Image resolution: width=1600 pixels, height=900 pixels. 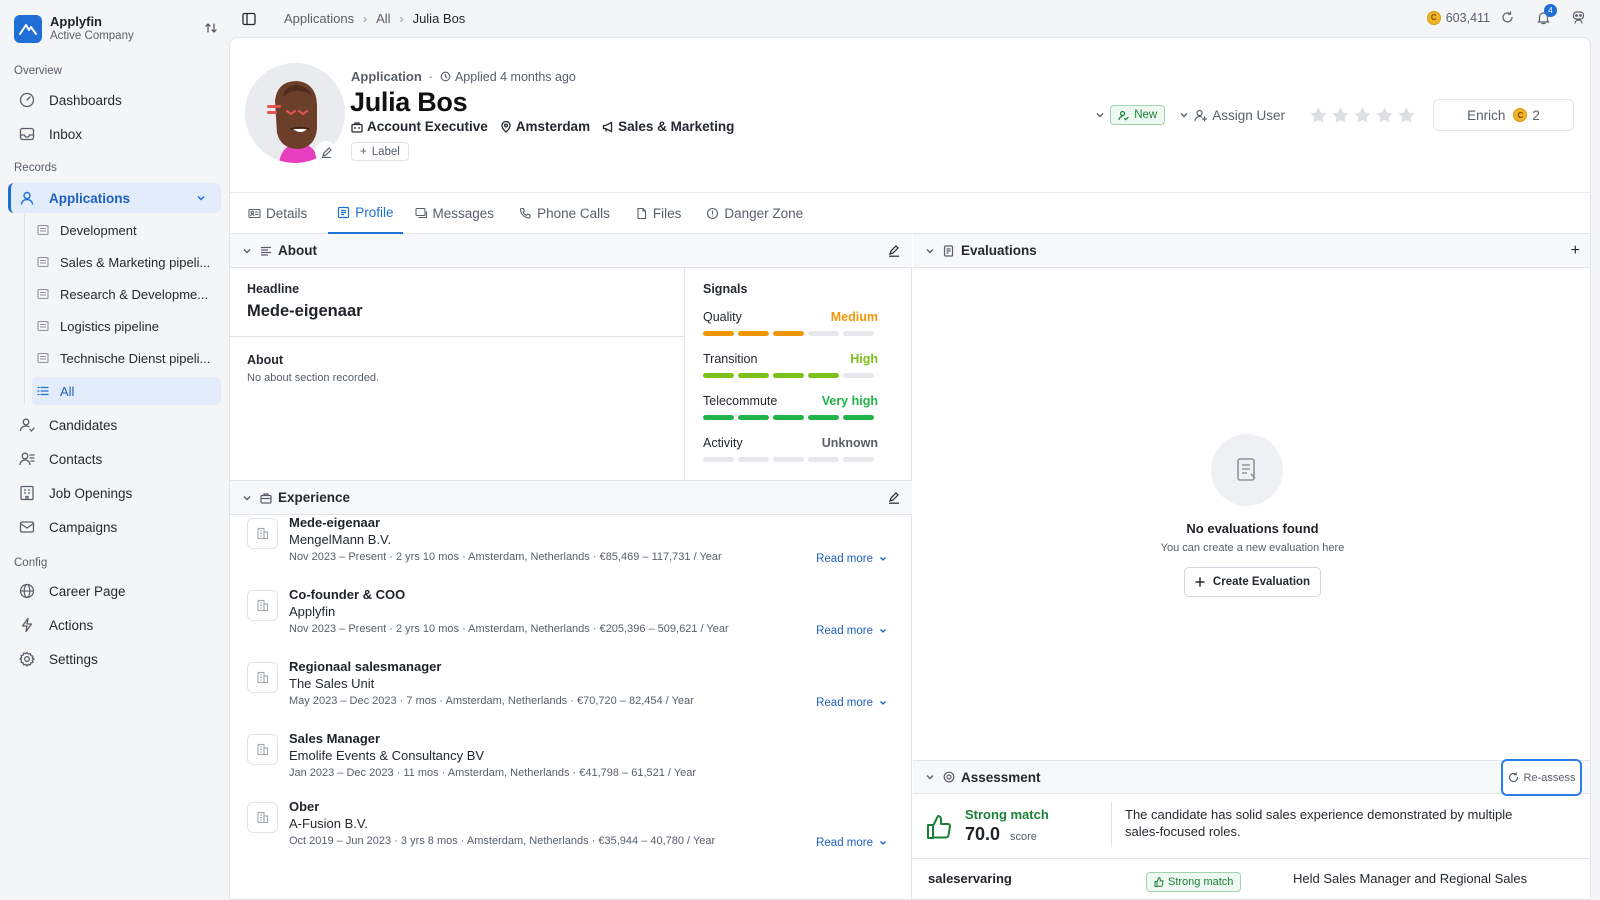 I want to click on bell-icon: 4, so click(x=1546, y=14).